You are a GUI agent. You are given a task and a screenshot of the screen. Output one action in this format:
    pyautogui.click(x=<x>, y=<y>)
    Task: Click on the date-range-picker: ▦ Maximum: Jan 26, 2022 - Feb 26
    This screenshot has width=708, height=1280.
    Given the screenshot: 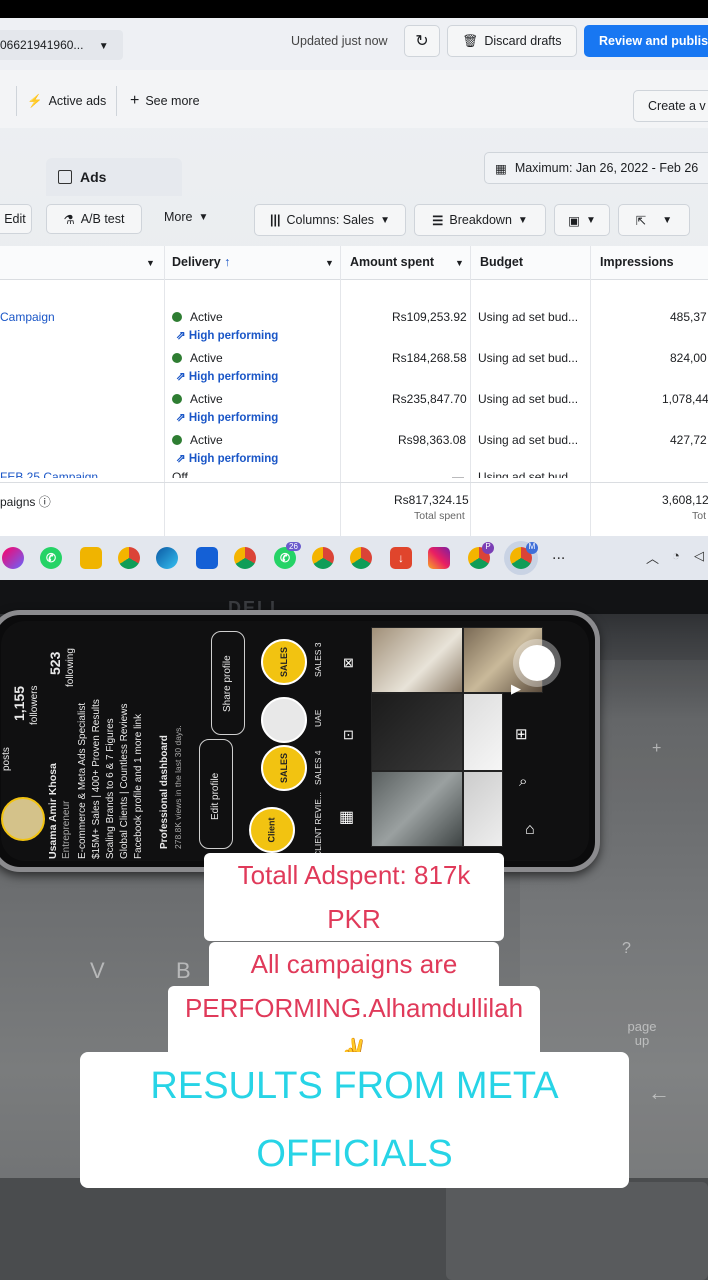 What is the action you would take?
    pyautogui.click(x=596, y=168)
    